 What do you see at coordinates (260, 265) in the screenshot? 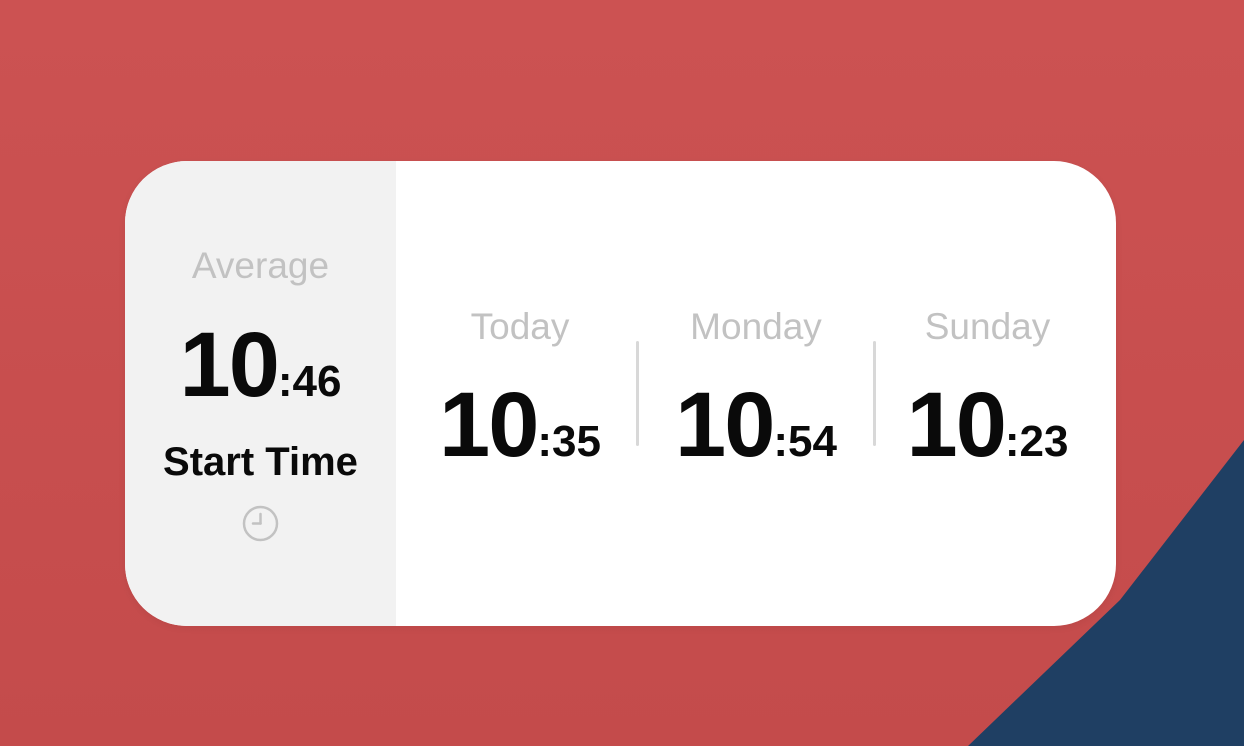
I see `average-label: Average` at bounding box center [260, 265].